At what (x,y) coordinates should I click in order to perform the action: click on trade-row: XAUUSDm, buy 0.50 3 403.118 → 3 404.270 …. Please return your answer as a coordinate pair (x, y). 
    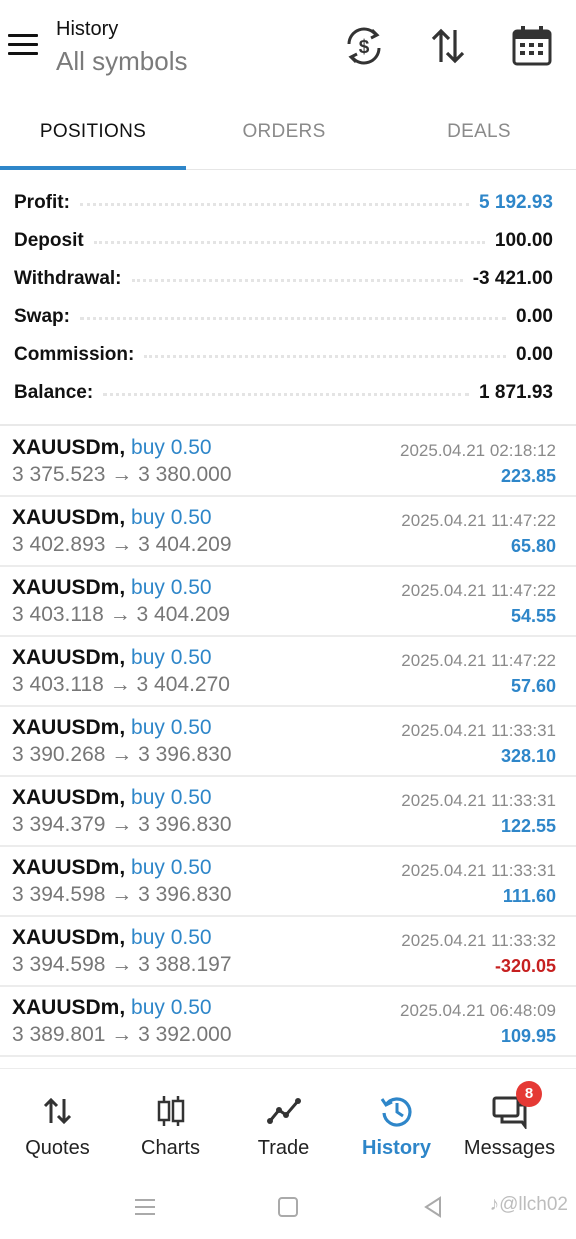
    Looking at the image, I should click on (288, 672).